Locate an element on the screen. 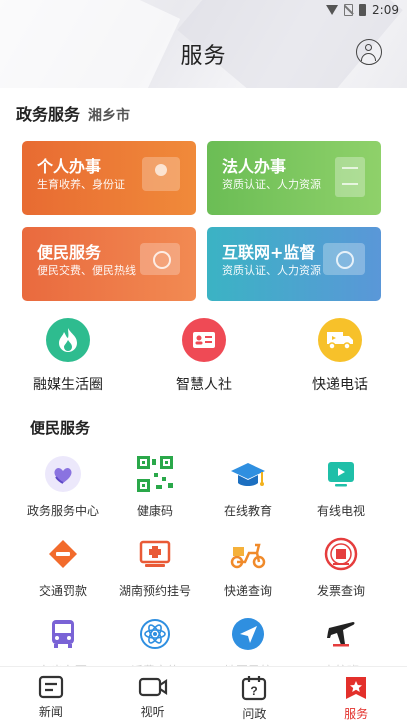 Image resolution: width=407 pixels, height=725 pixels. region-row: 政务服务 湘乡市 is located at coordinates (73, 113).